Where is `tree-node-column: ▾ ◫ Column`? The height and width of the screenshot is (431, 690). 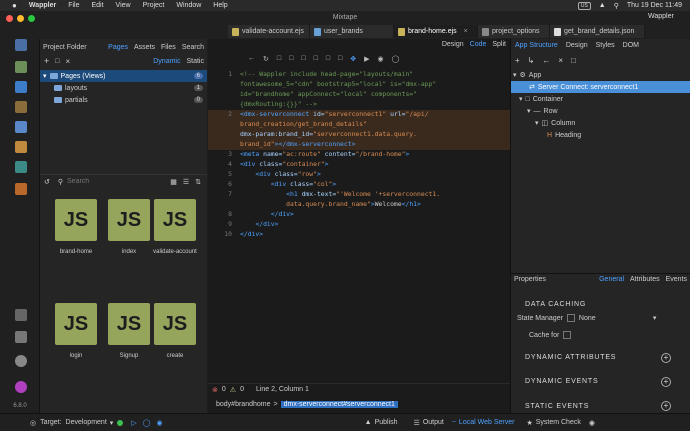
tree-node-column: ▾ ◫ Column is located at coordinates (600, 123).